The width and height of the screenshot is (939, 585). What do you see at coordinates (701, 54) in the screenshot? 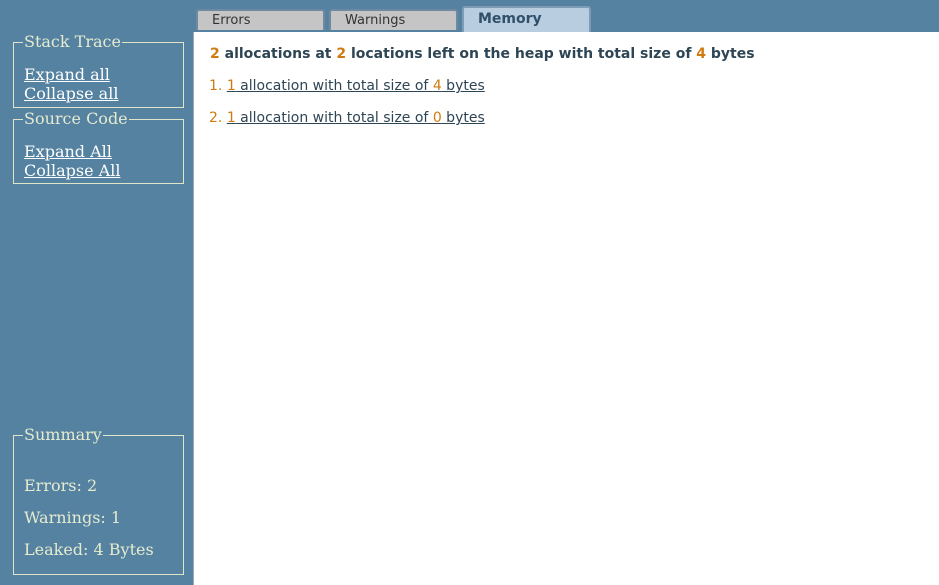
I see `total-size: 4` at bounding box center [701, 54].